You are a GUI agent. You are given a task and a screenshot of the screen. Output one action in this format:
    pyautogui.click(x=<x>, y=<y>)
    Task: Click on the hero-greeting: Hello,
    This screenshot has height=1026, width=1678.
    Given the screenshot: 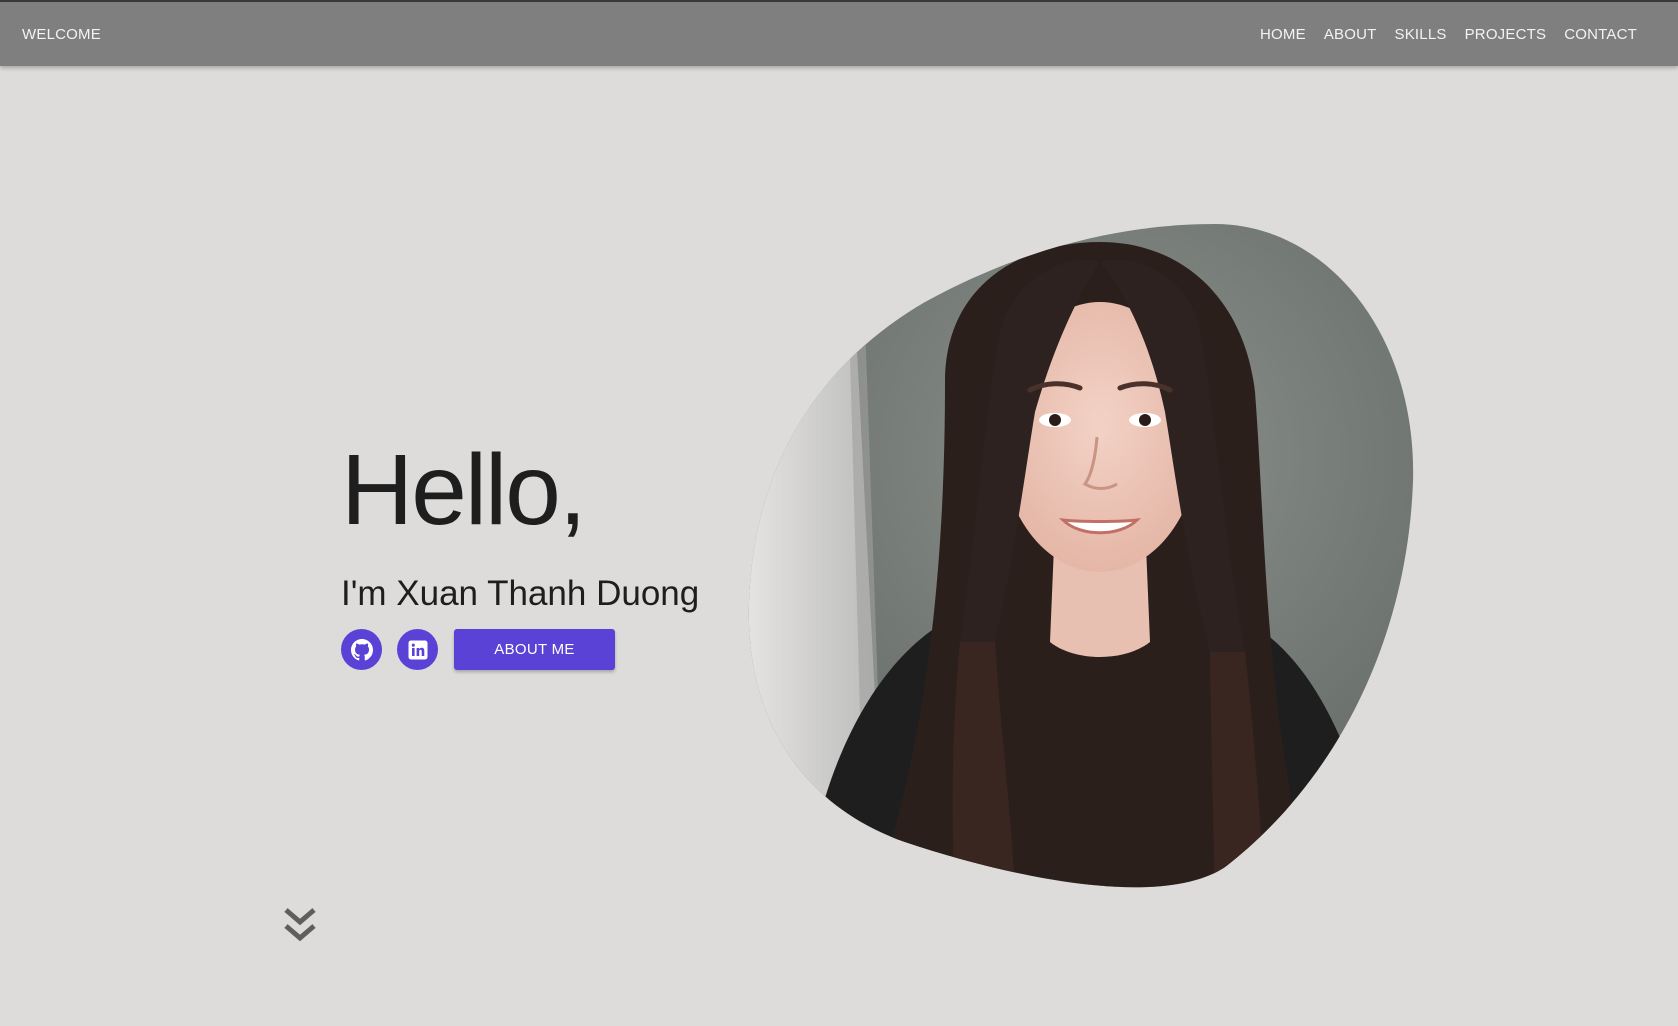 What is the action you would take?
    pyautogui.click(x=464, y=490)
    